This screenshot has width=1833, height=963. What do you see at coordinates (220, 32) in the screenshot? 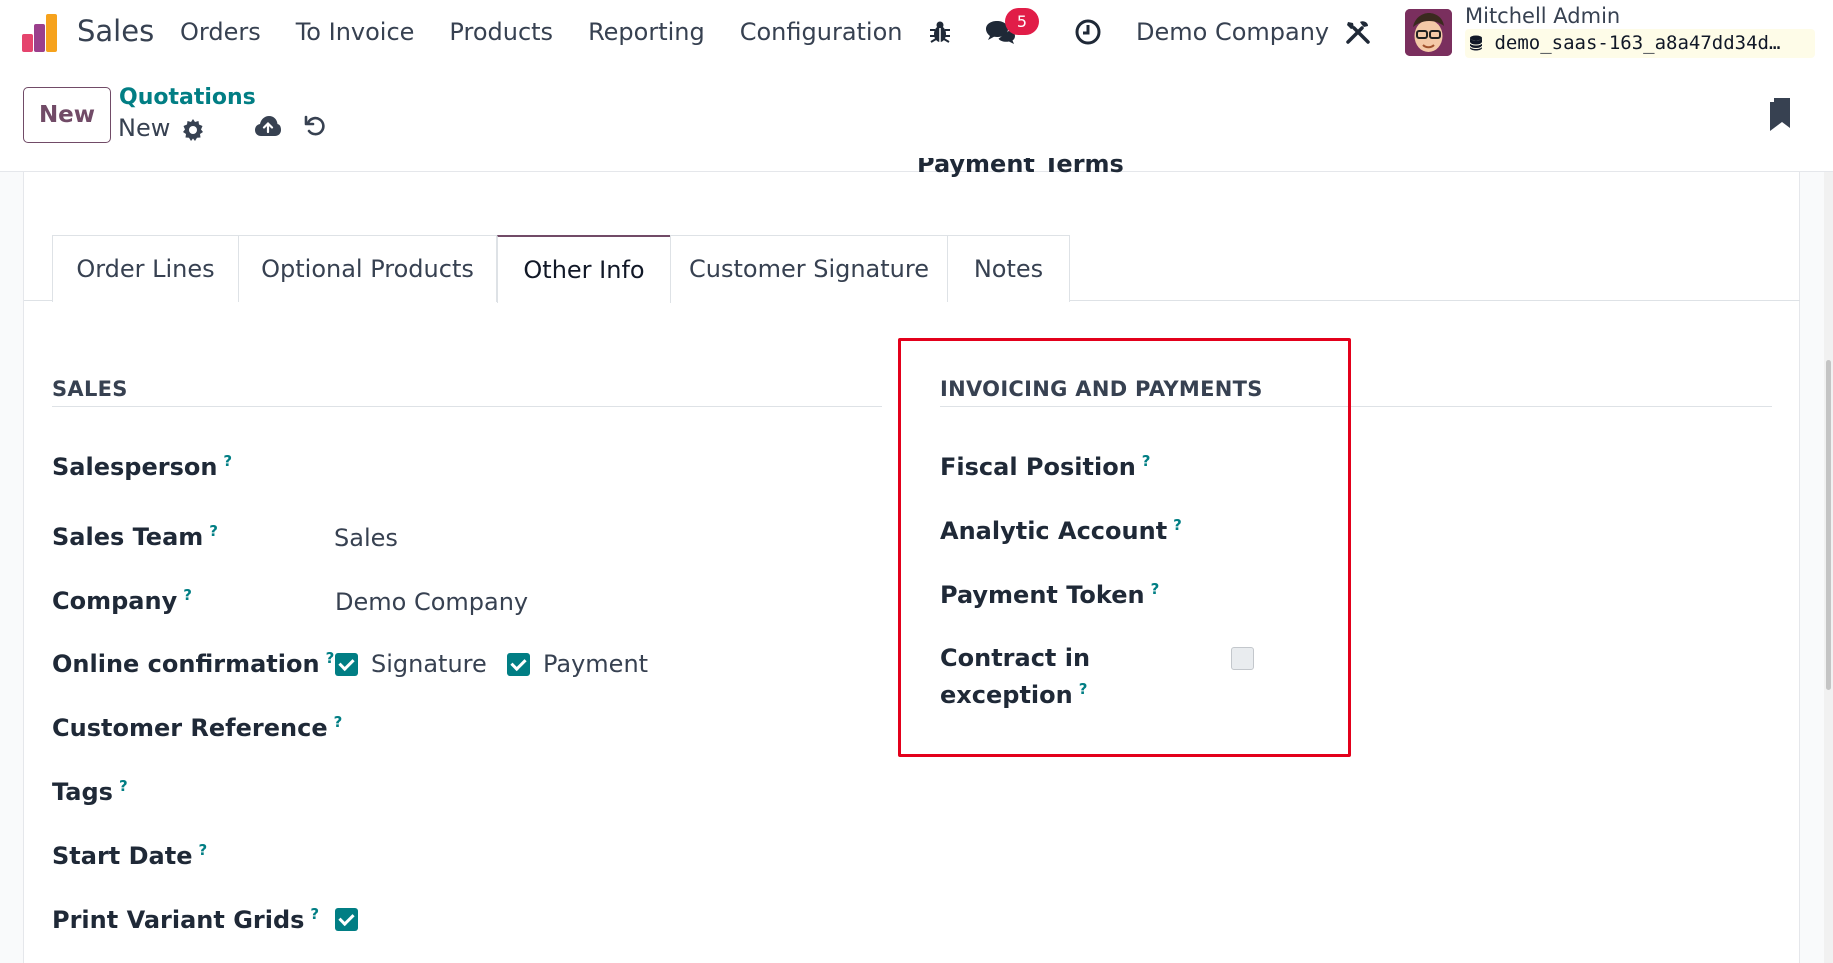
I see `menu-orders: Orders` at bounding box center [220, 32].